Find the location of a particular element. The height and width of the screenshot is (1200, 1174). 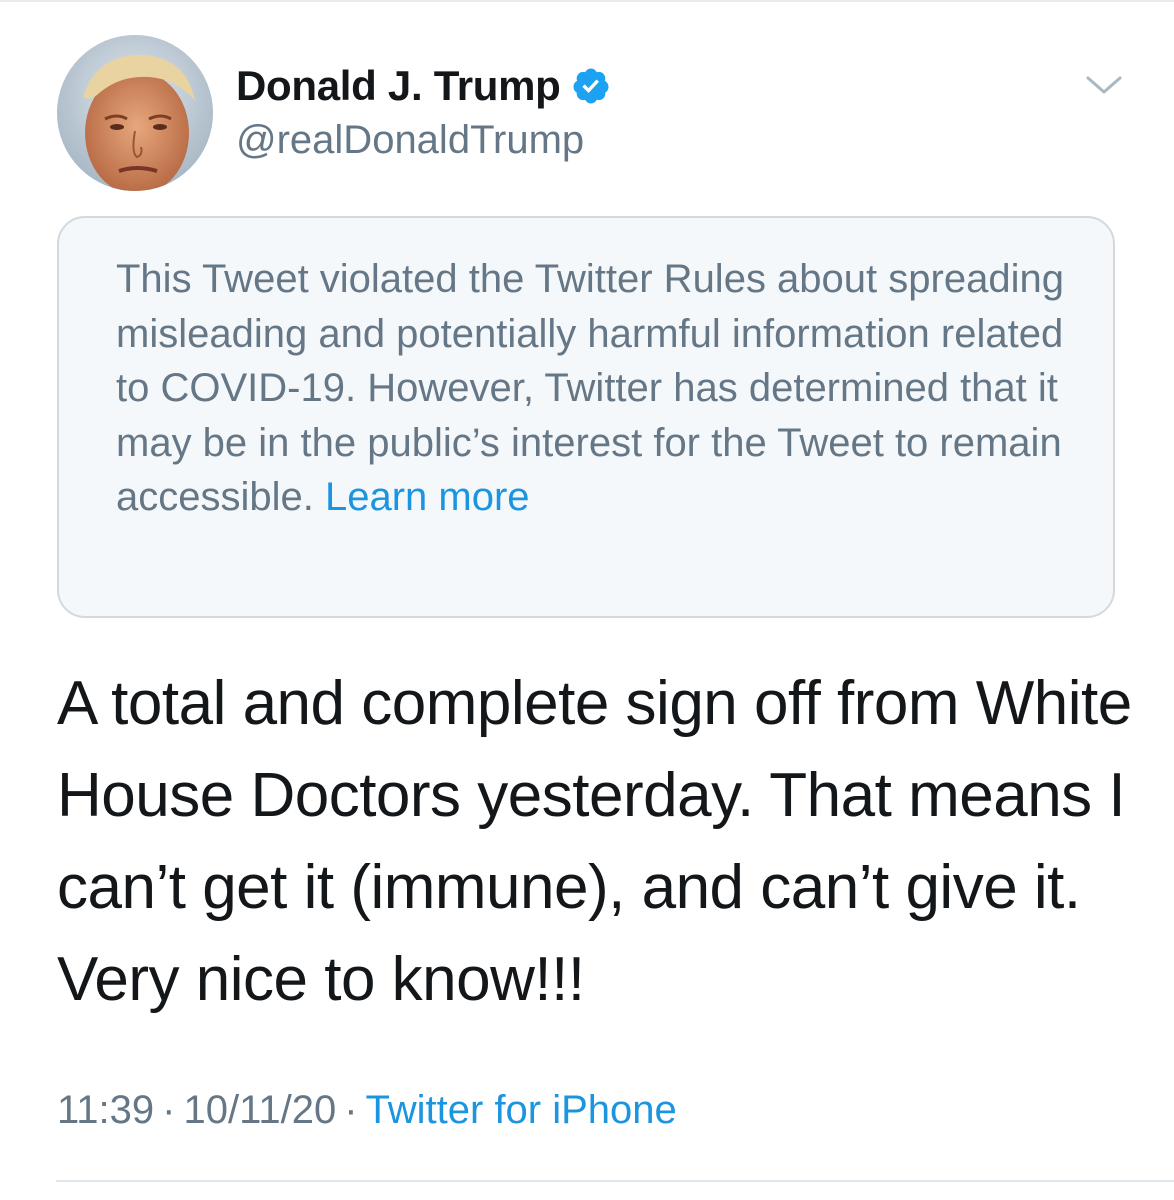

author-handle: @realDonaldTrump is located at coordinates (423, 140).